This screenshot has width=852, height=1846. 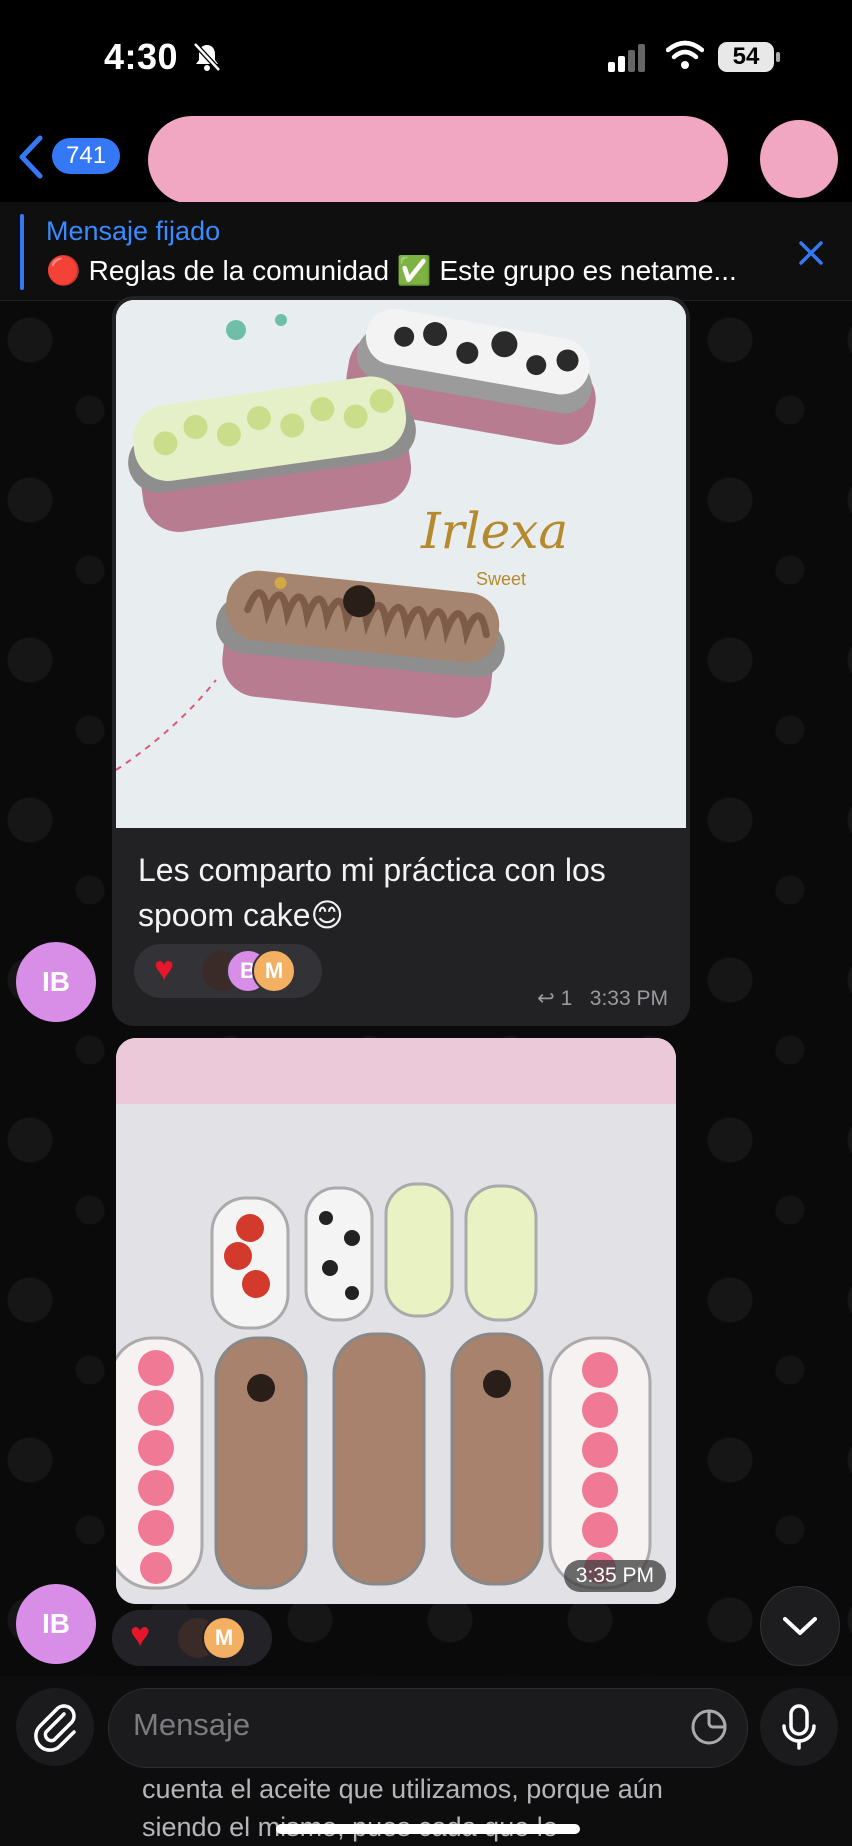 I want to click on reactions-bar: ♥ B M, so click(x=228, y=971).